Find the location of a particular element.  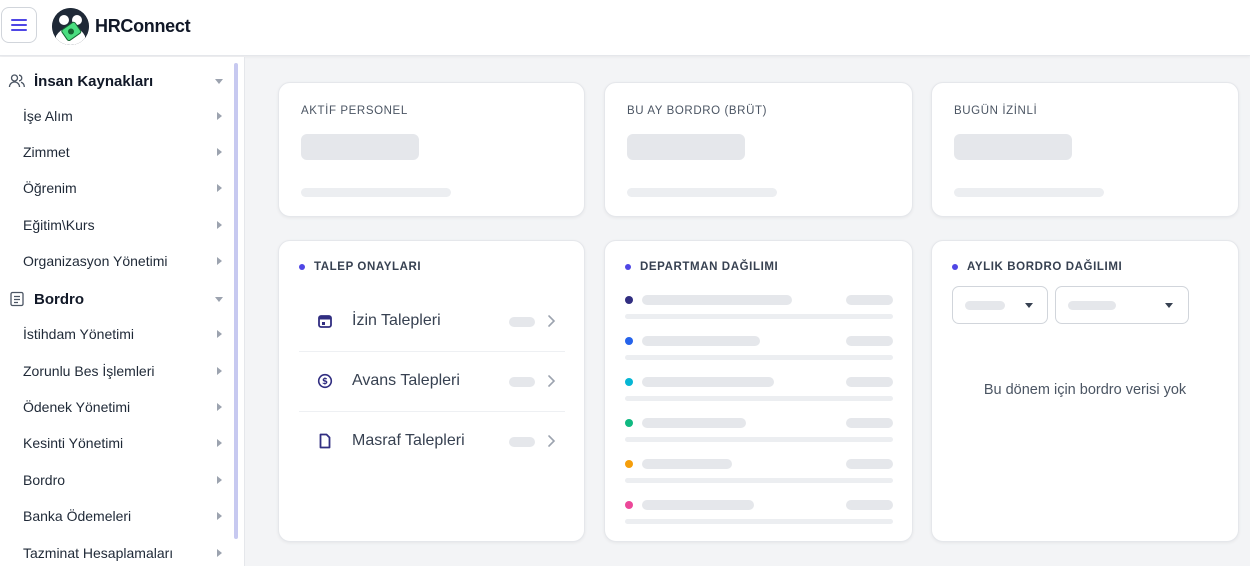

users-icon is located at coordinates (17, 81).